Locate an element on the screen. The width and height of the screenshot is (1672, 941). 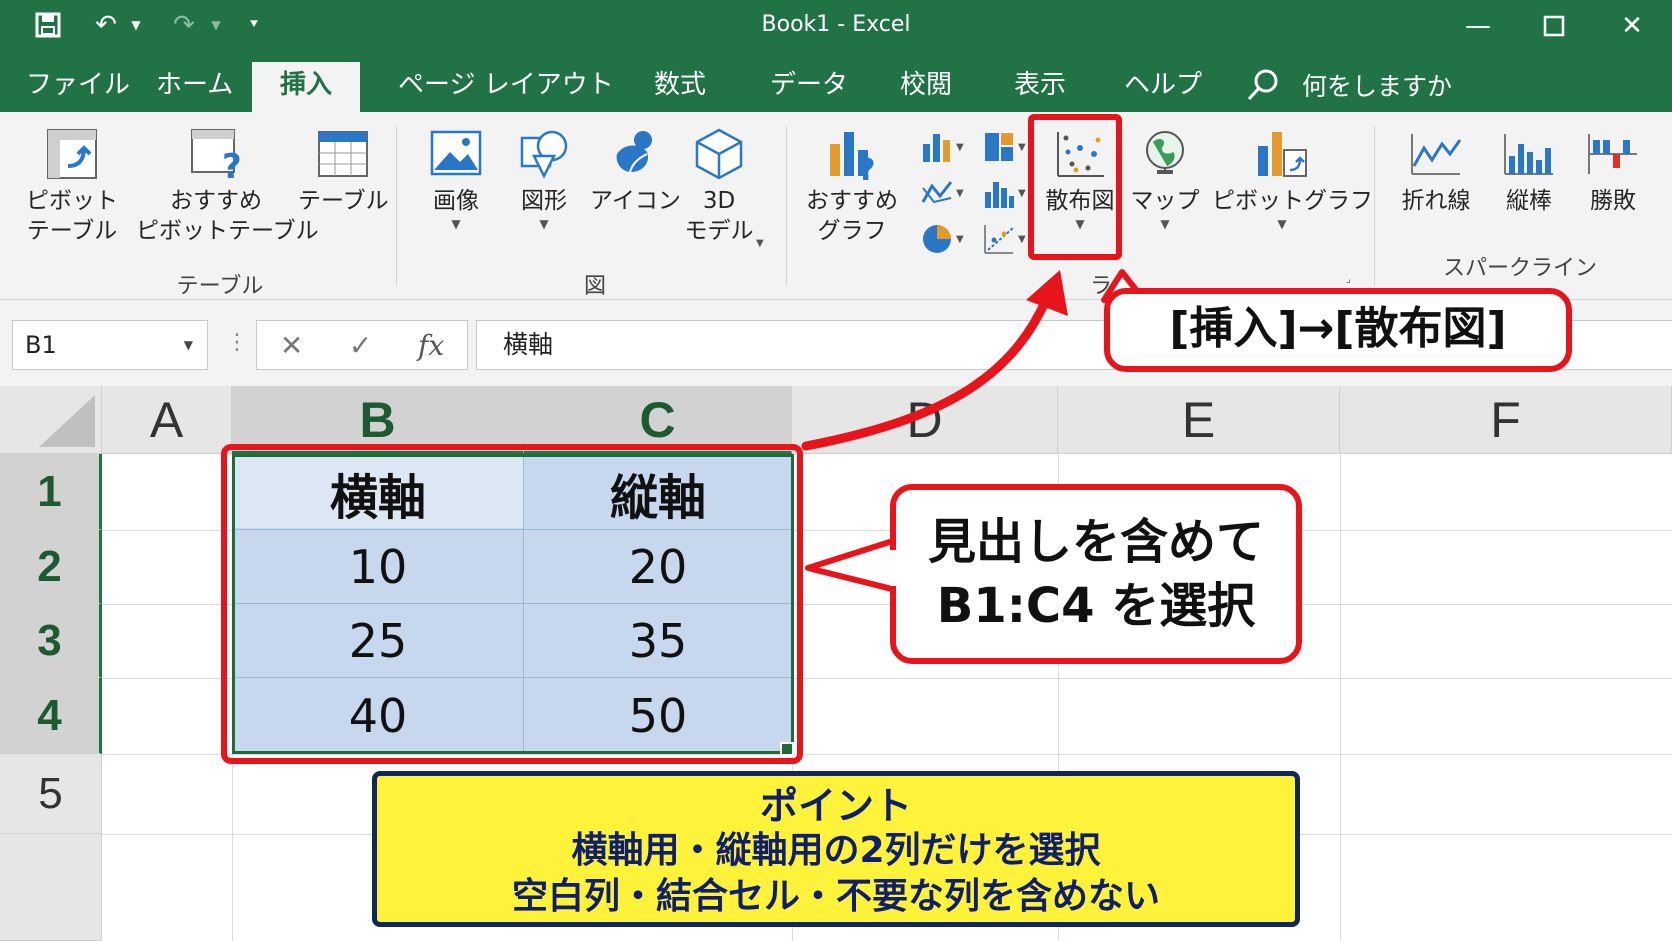
select-callout-line1: 見出しを含めて is located at coordinates (1095, 542).